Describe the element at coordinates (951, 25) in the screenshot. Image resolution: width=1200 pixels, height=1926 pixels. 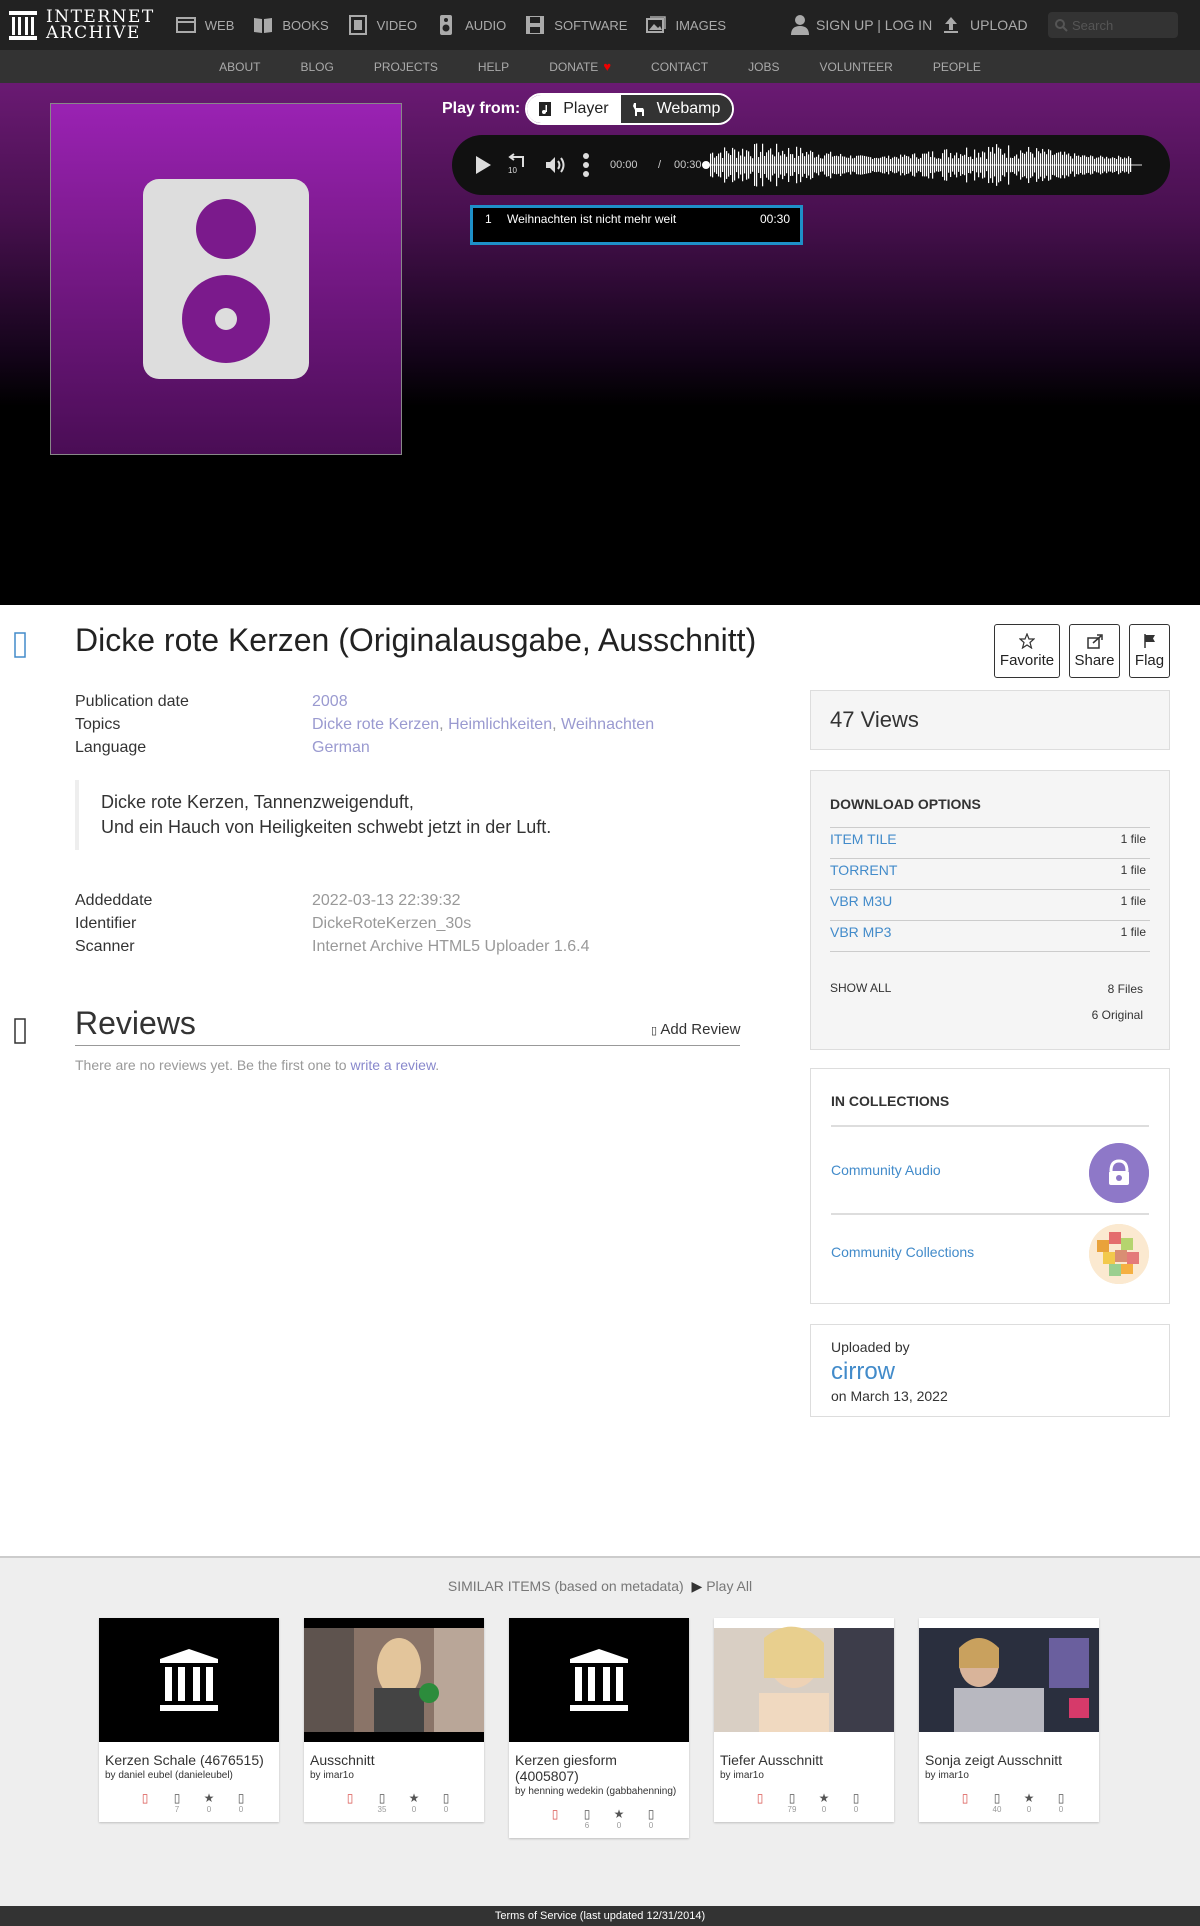
I see `upload-icon` at that location.